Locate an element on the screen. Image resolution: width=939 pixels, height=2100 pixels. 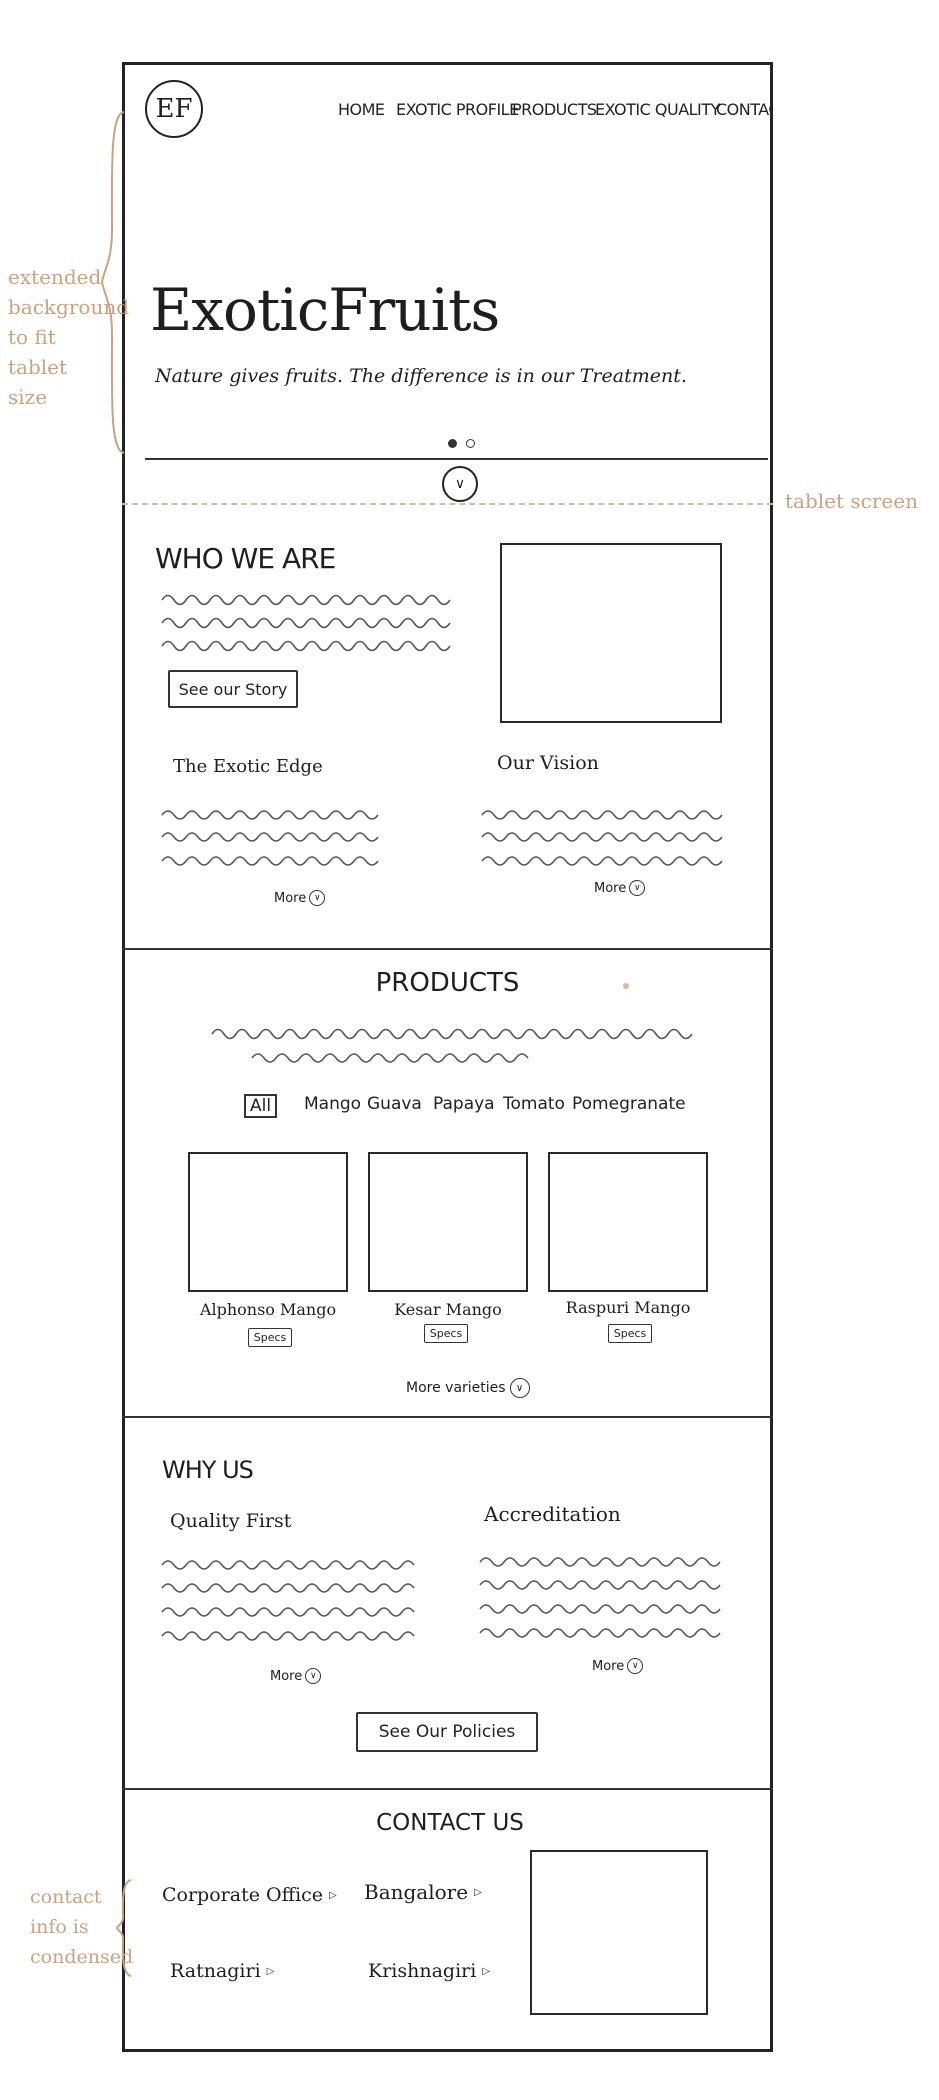
product-image-kesar is located at coordinates (448, 1222).